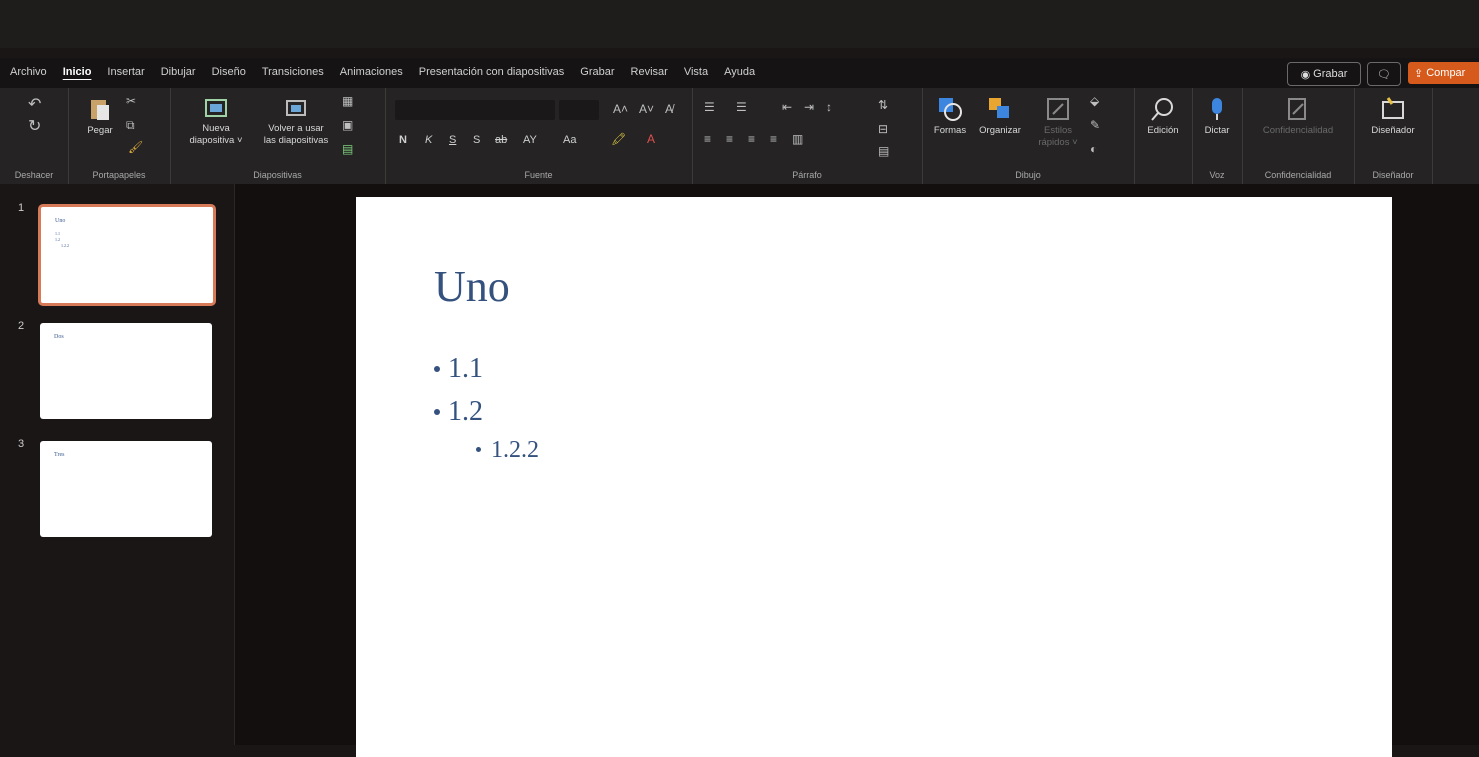  What do you see at coordinates (216, 108) in the screenshot?
I see `new-slide-icon` at bounding box center [216, 108].